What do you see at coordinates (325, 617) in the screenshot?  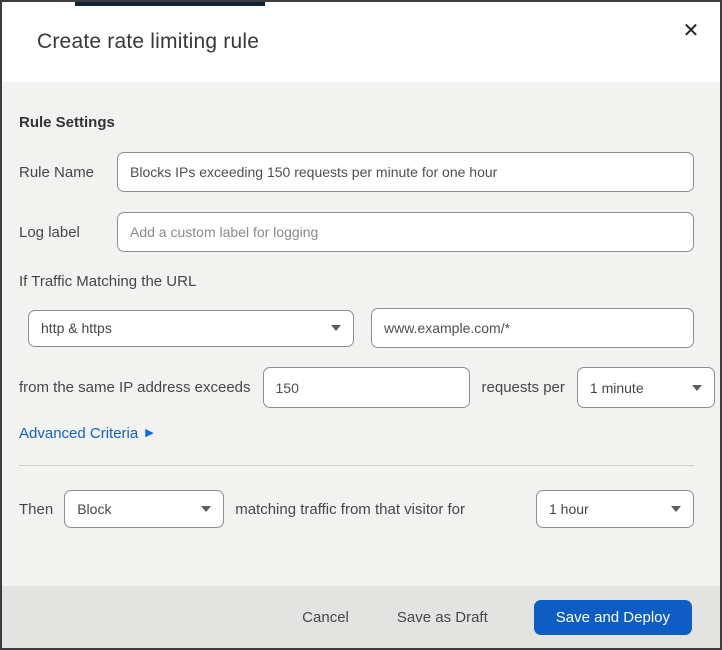 I see `cancel-button: Cancel` at bounding box center [325, 617].